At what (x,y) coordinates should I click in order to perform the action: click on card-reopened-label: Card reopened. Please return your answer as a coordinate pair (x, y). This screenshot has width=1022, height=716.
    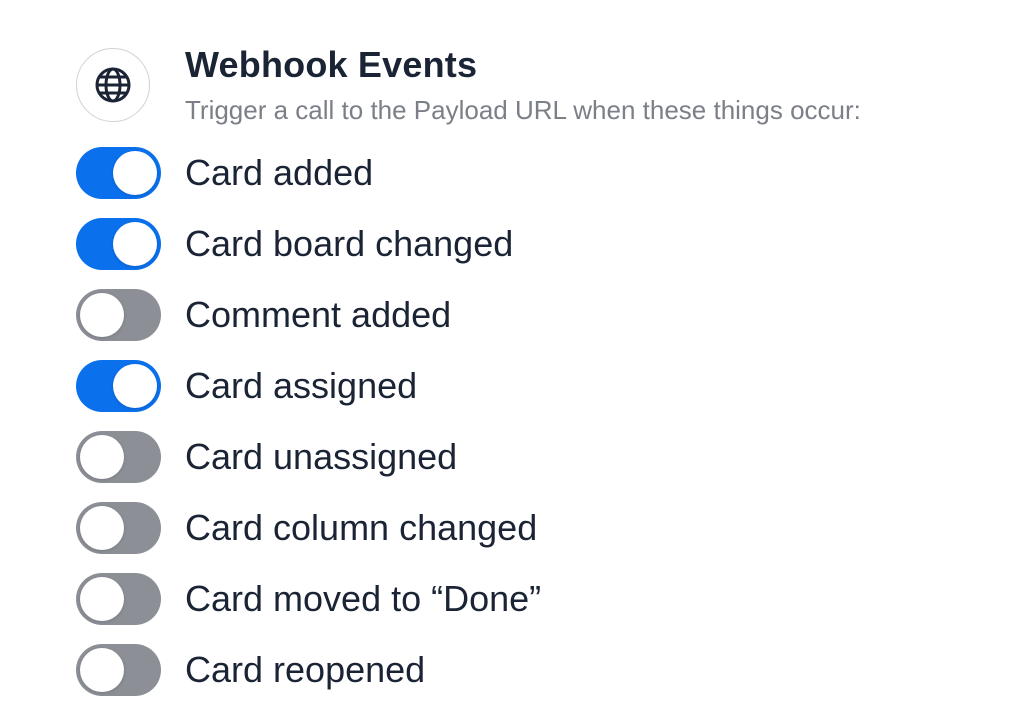
    Looking at the image, I should click on (305, 669).